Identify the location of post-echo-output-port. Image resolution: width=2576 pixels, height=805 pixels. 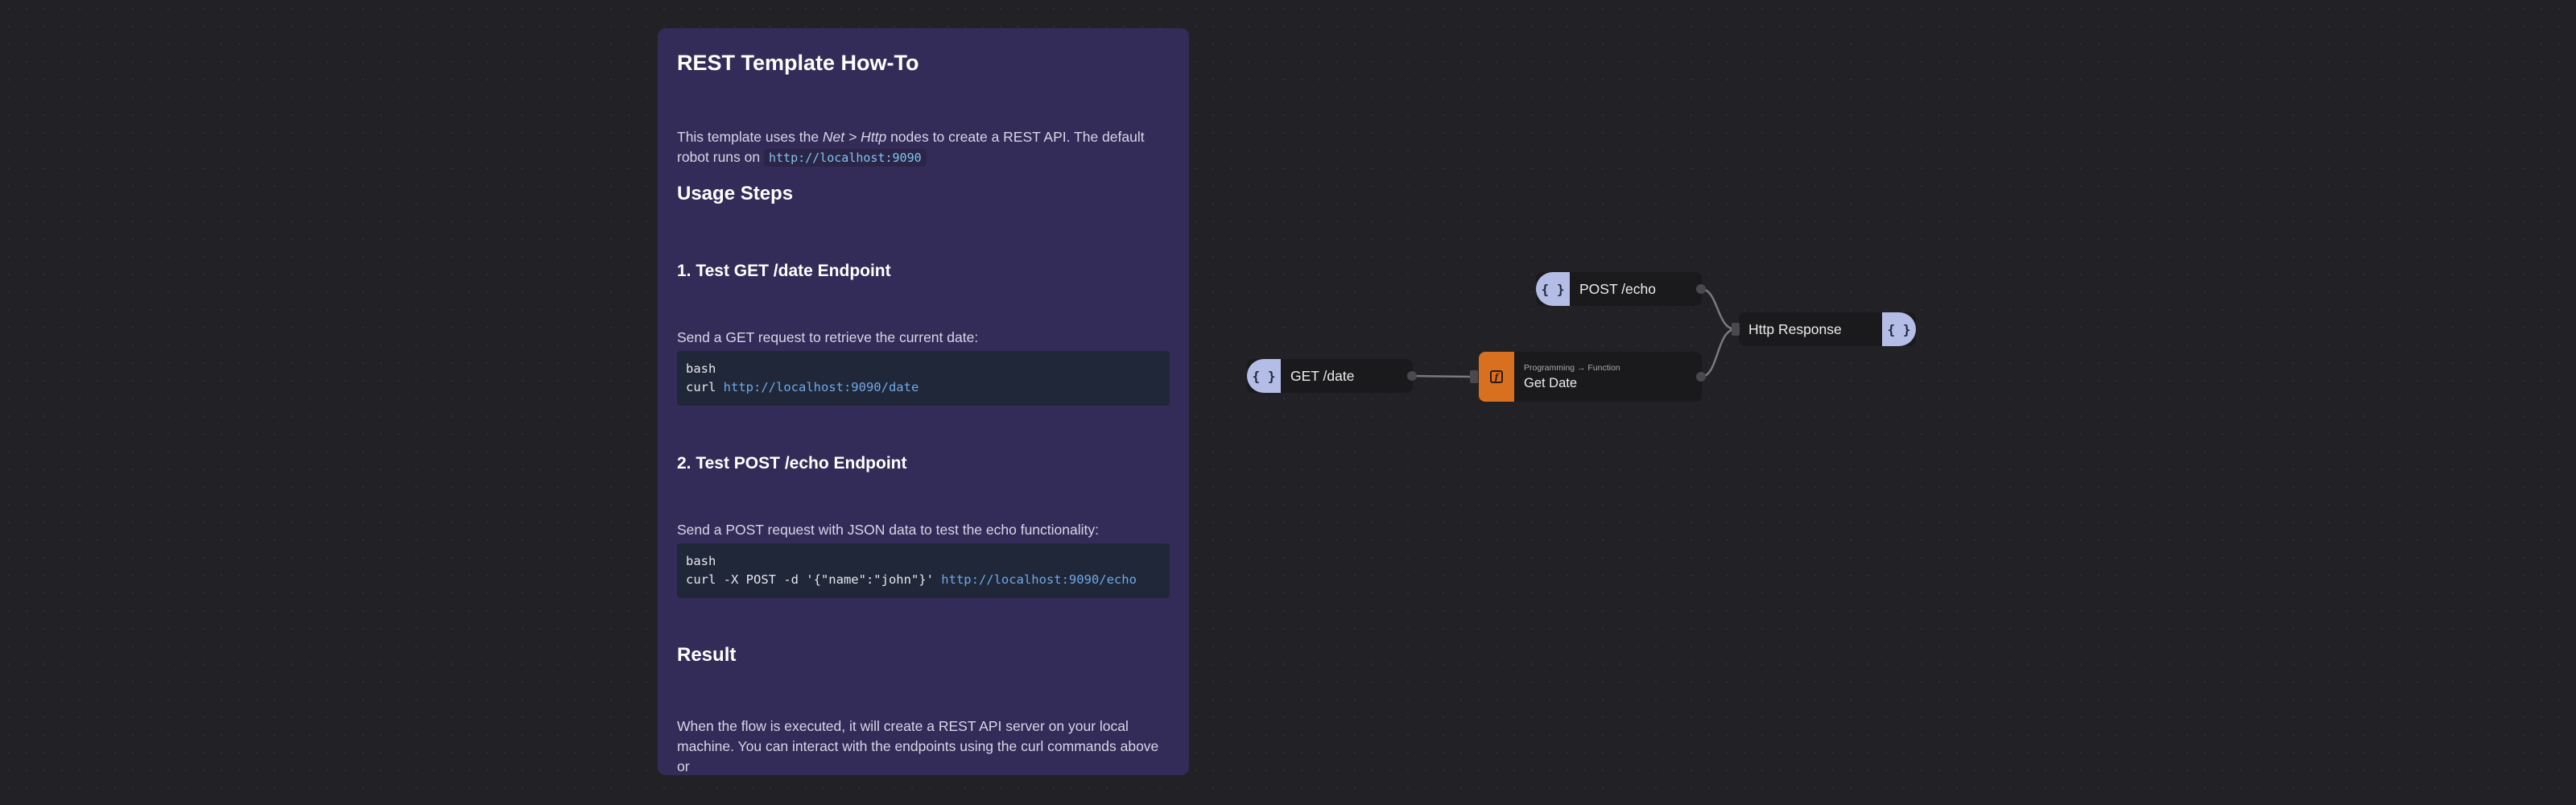
(1701, 289).